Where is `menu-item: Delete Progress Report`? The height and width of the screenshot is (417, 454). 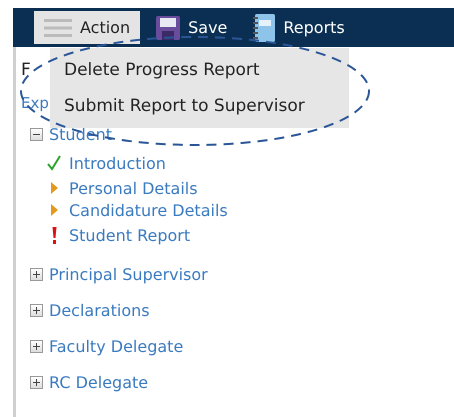 menu-item: Delete Progress Report is located at coordinates (199, 70).